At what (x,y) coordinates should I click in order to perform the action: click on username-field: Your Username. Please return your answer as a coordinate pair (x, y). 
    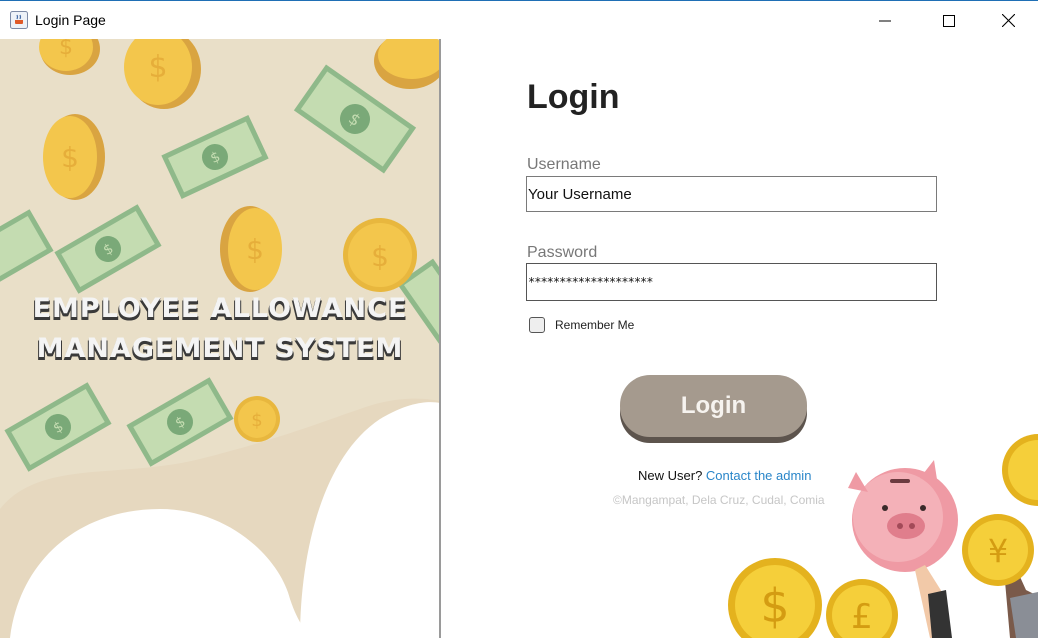
    Looking at the image, I should click on (731, 194).